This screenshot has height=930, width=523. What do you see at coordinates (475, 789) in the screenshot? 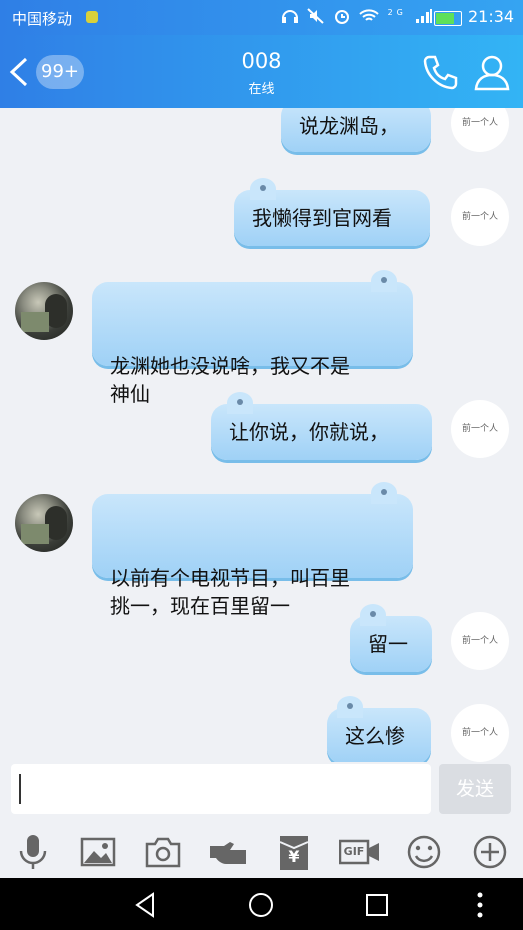
I see `send-button: 发送` at bounding box center [475, 789].